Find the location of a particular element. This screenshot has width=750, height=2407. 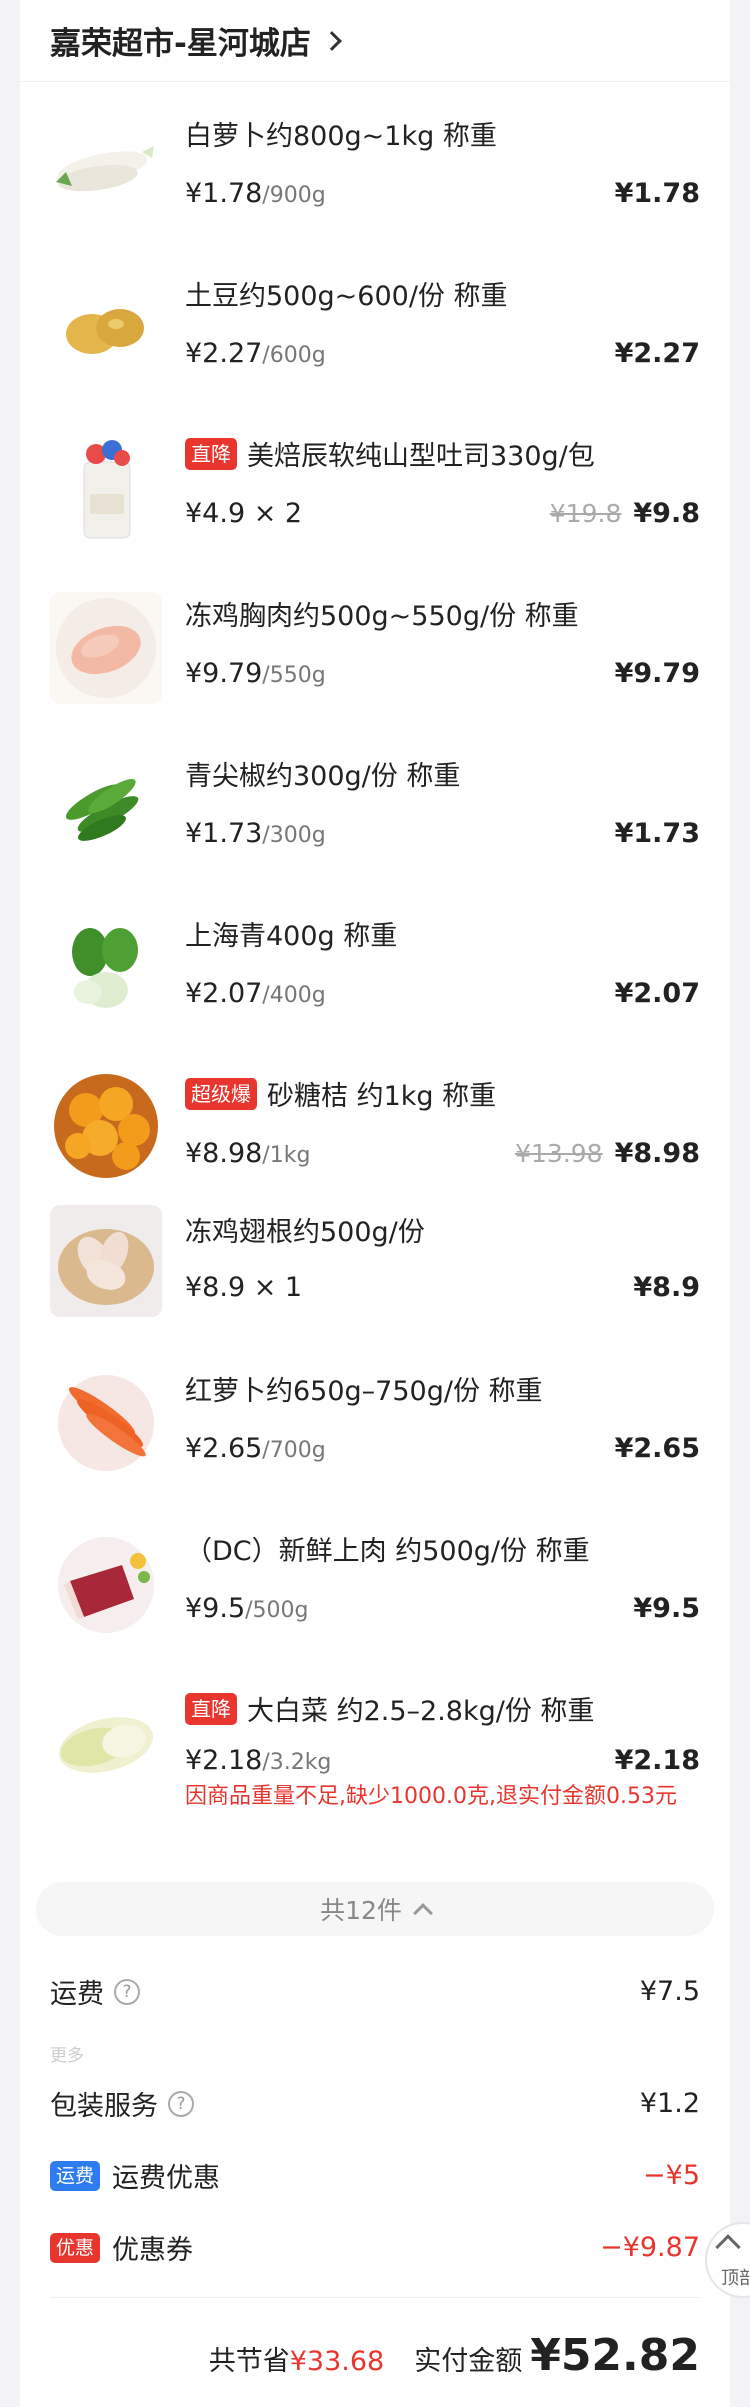

savings-value: ¥33.68 is located at coordinates (337, 2361).